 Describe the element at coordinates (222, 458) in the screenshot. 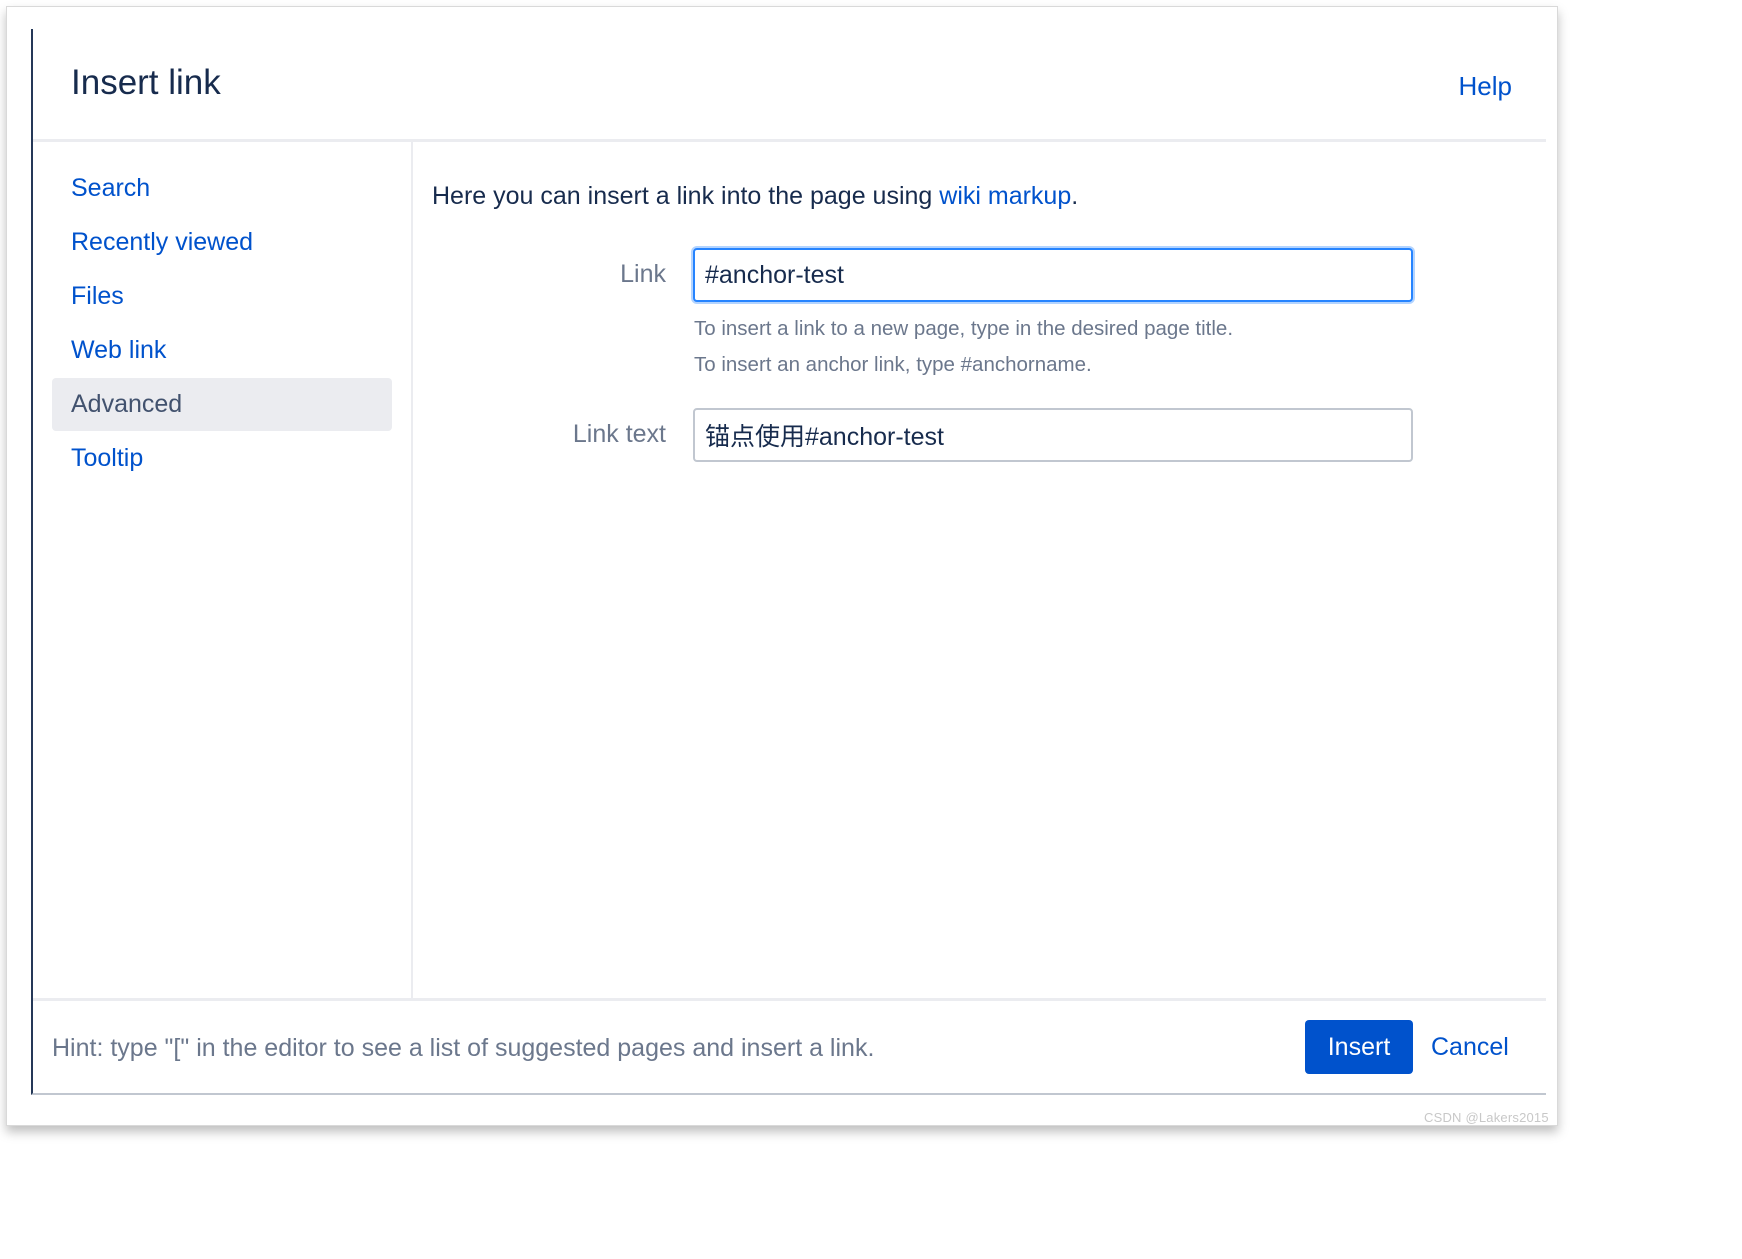

I see `sidebar-item-tooltip: Tooltip` at that location.